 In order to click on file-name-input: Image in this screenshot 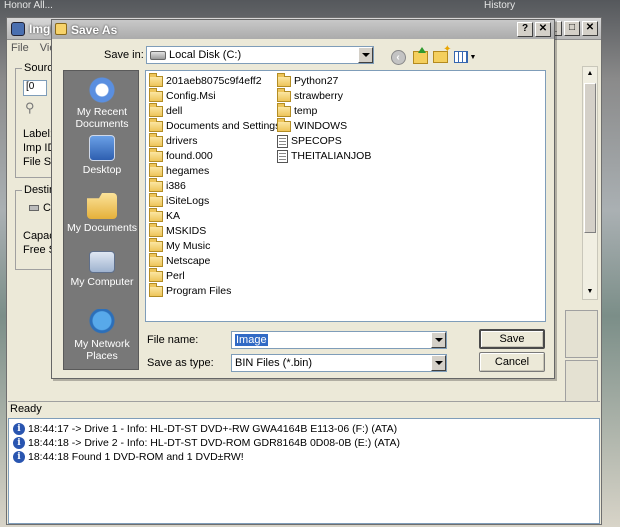, I will do `click(339, 340)`.